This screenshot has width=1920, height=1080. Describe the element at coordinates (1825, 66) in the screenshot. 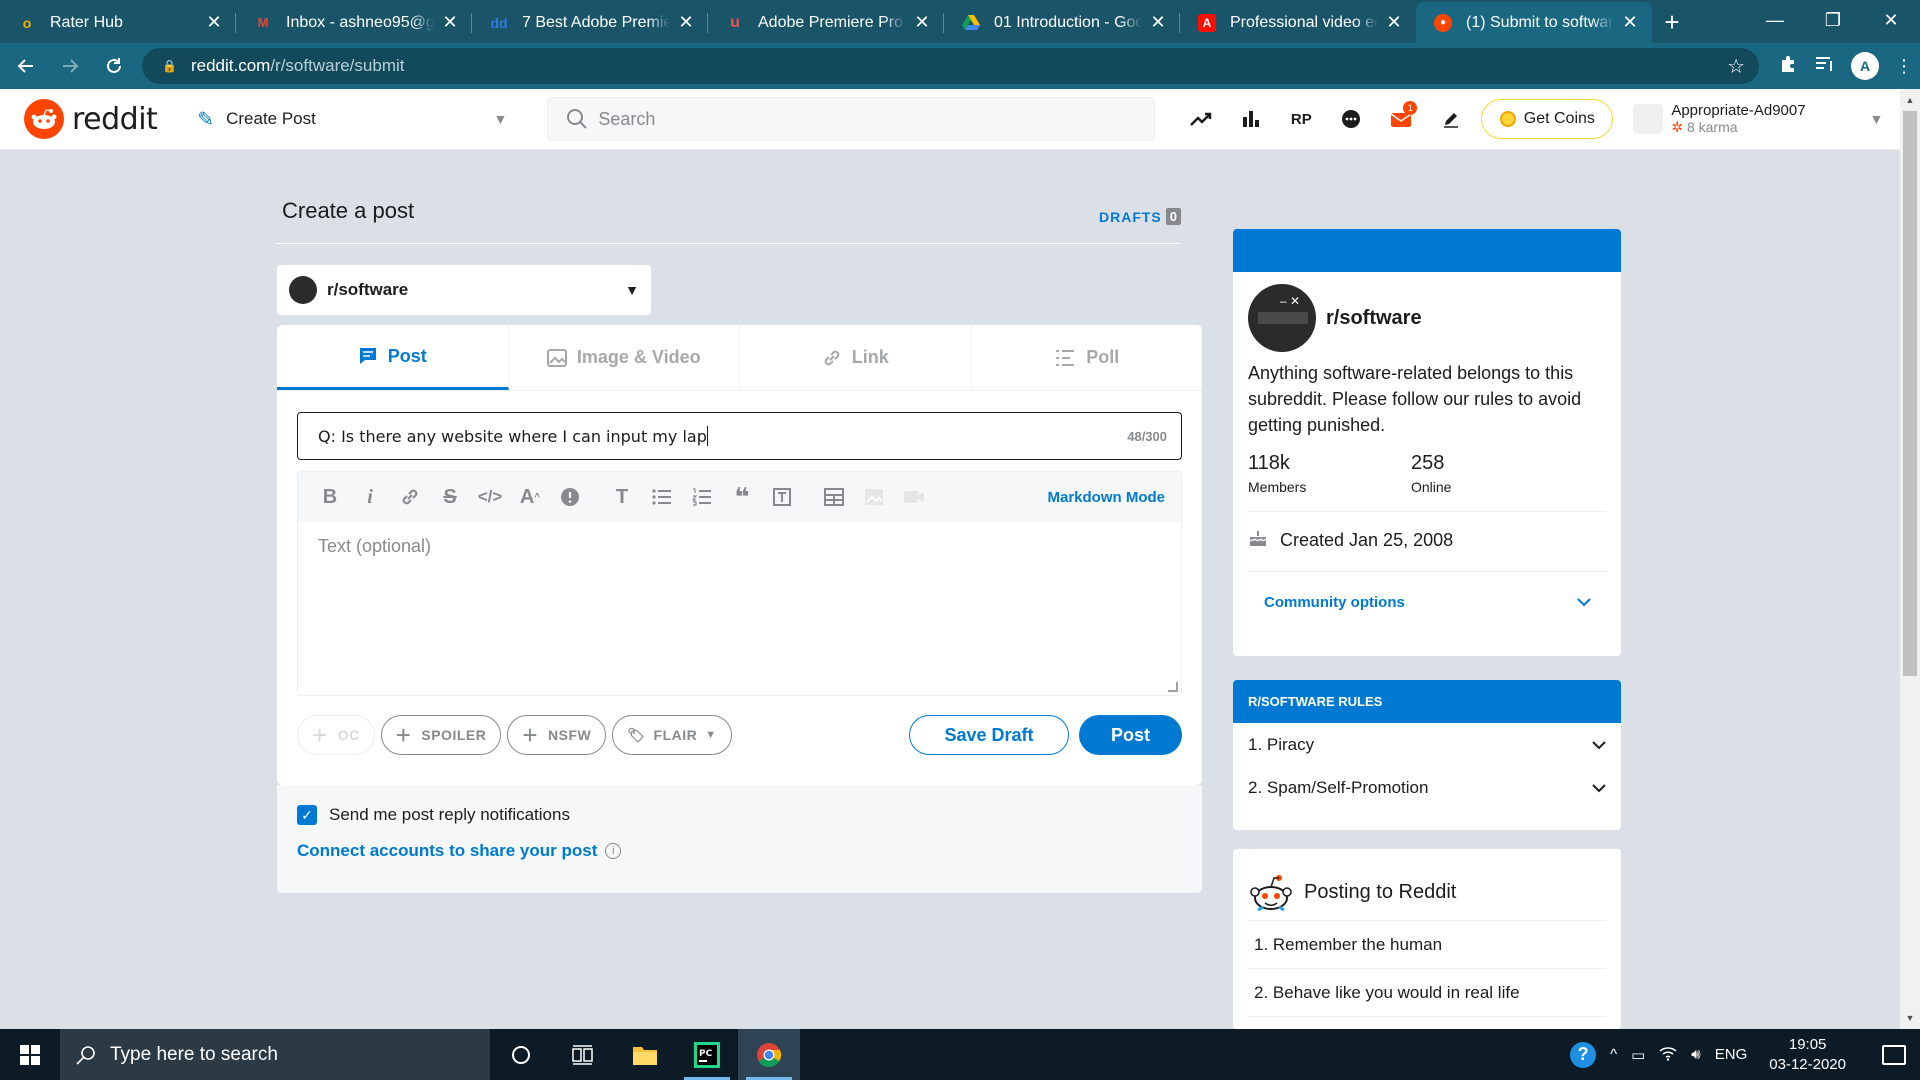

I see `reading-list-icon` at that location.